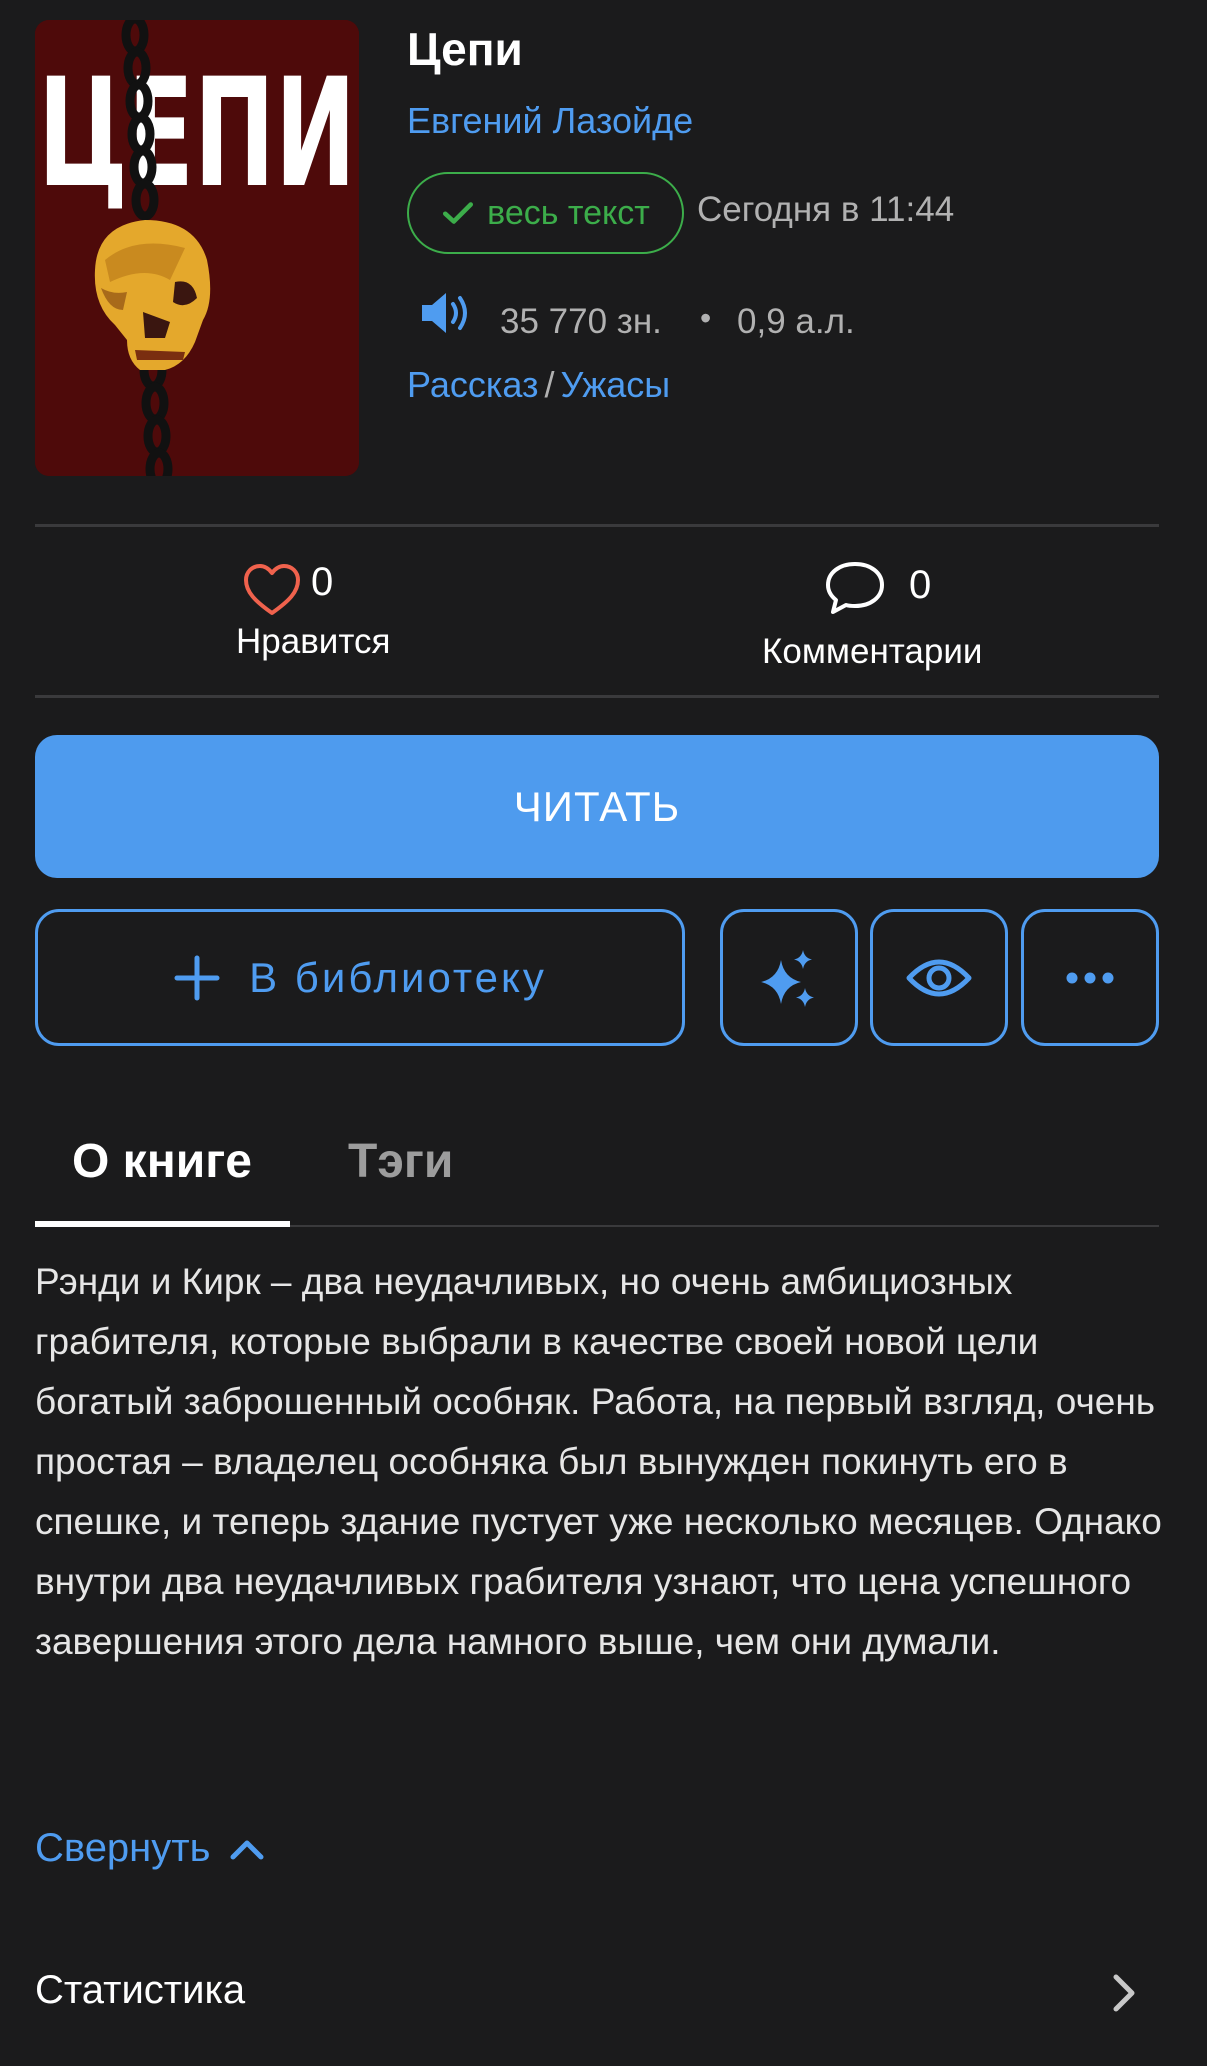 Image resolution: width=1207 pixels, height=2066 pixels. I want to click on heart-icon, so click(272, 590).